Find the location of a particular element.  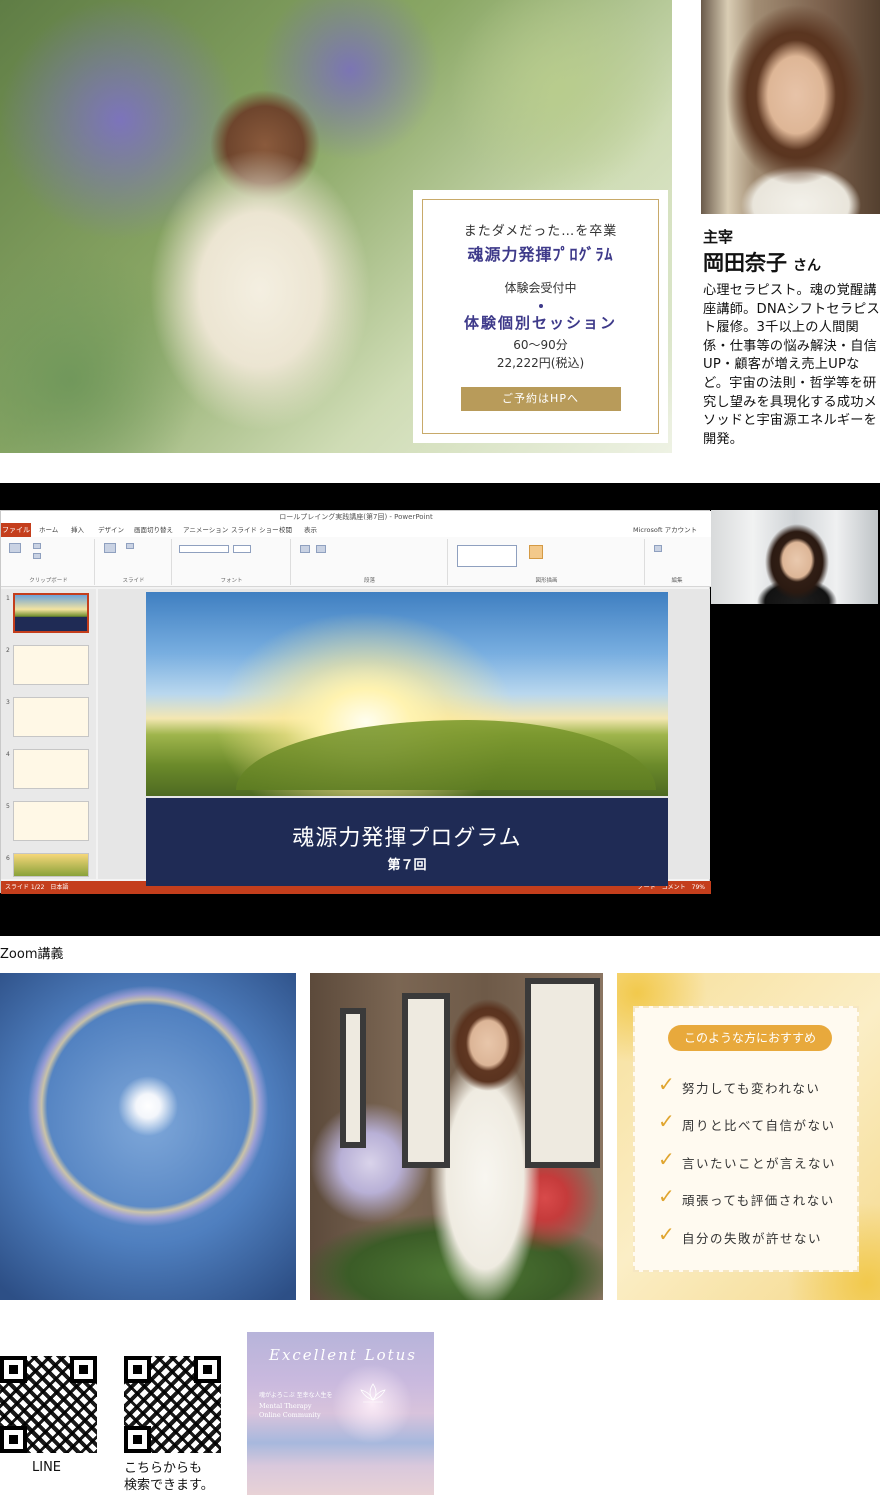

slide-title: 魂源力発揮プログラム is located at coordinates (407, 838).